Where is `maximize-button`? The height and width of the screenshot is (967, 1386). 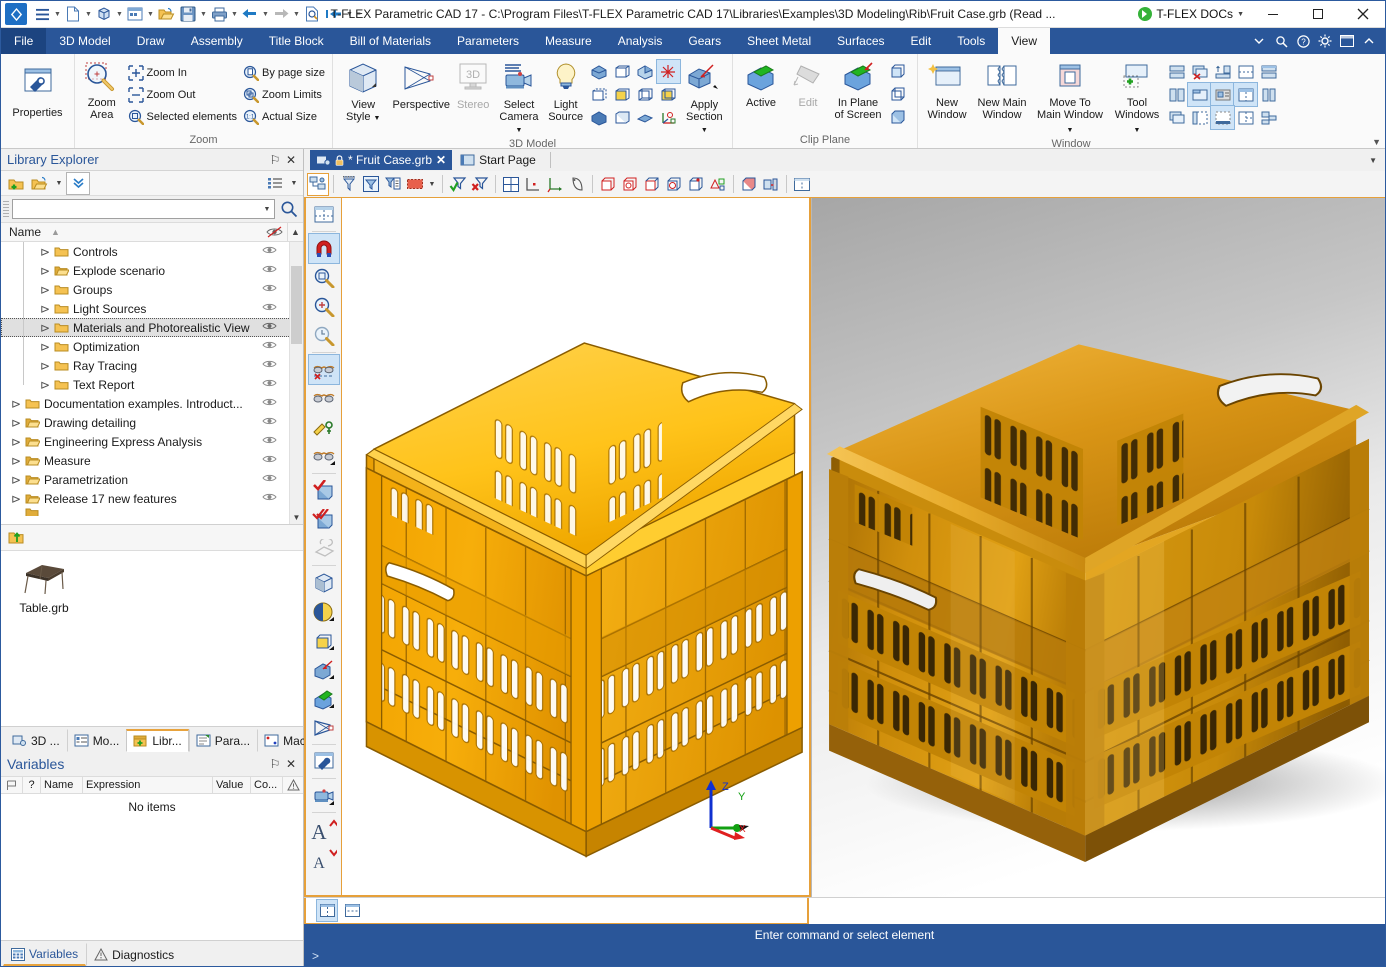
maximize-button is located at coordinates (1317, 14).